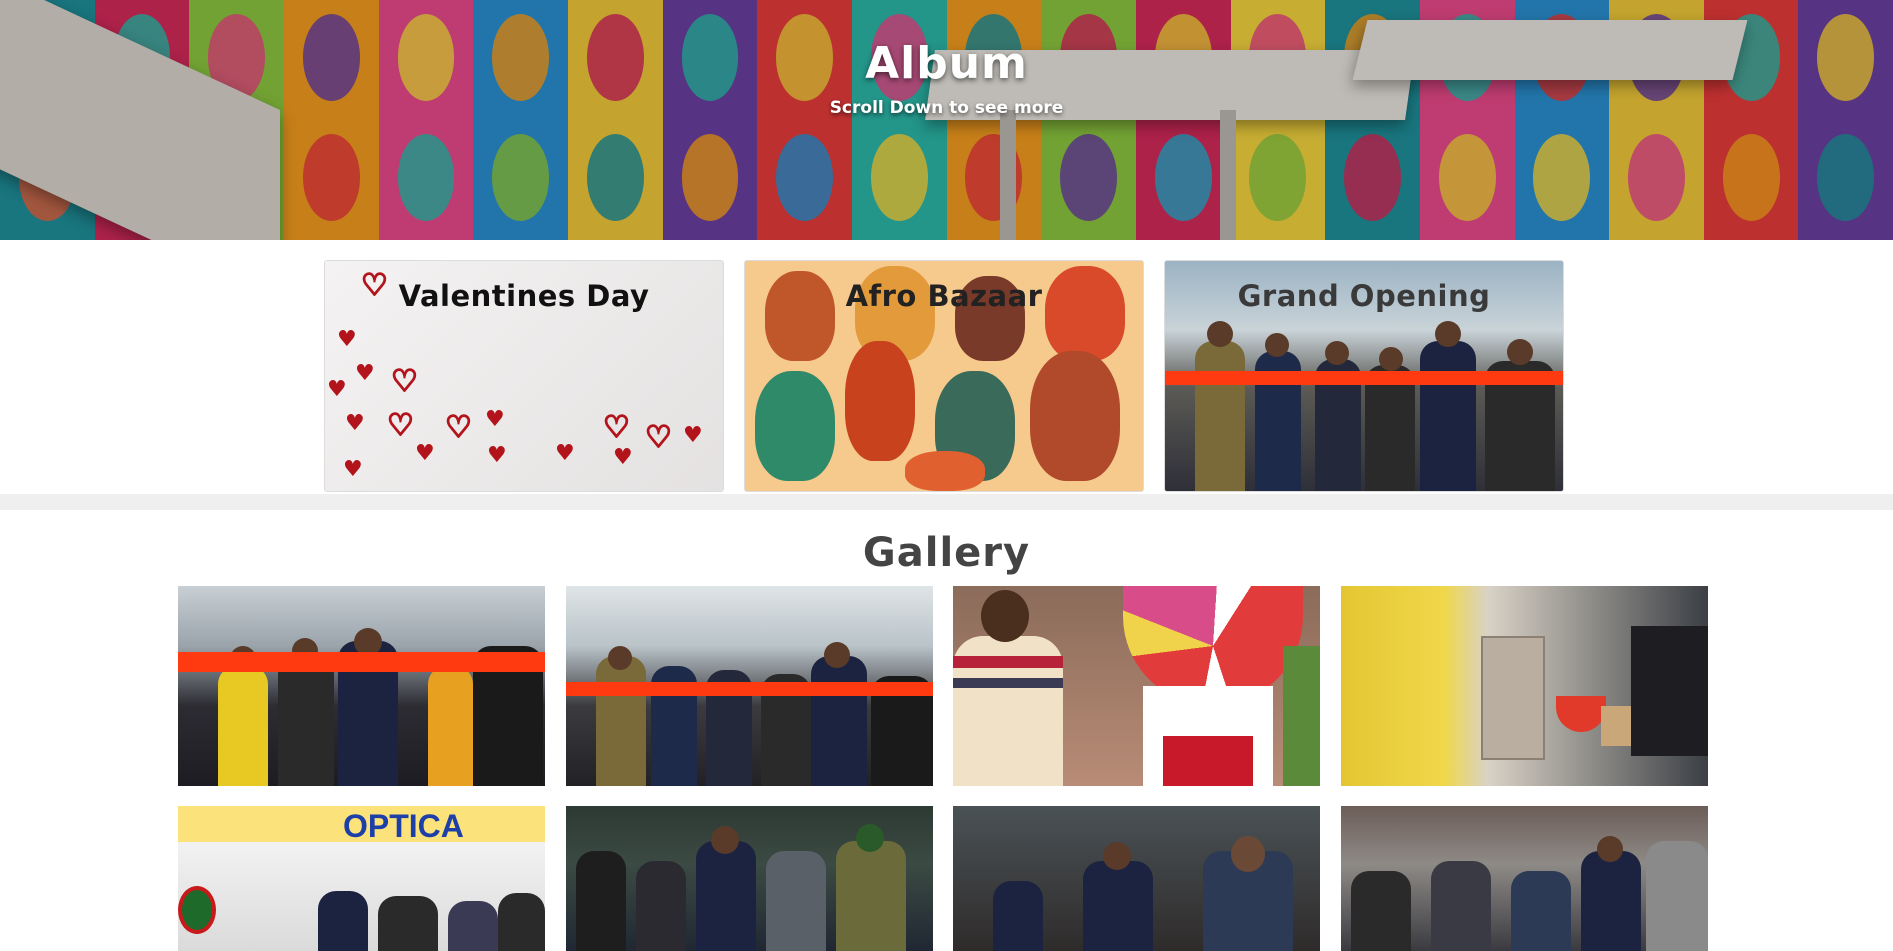 This screenshot has height=951, width=1893. Describe the element at coordinates (1524, 878) in the screenshot. I see `gallery-photo-christmas-walkthrough` at that location.